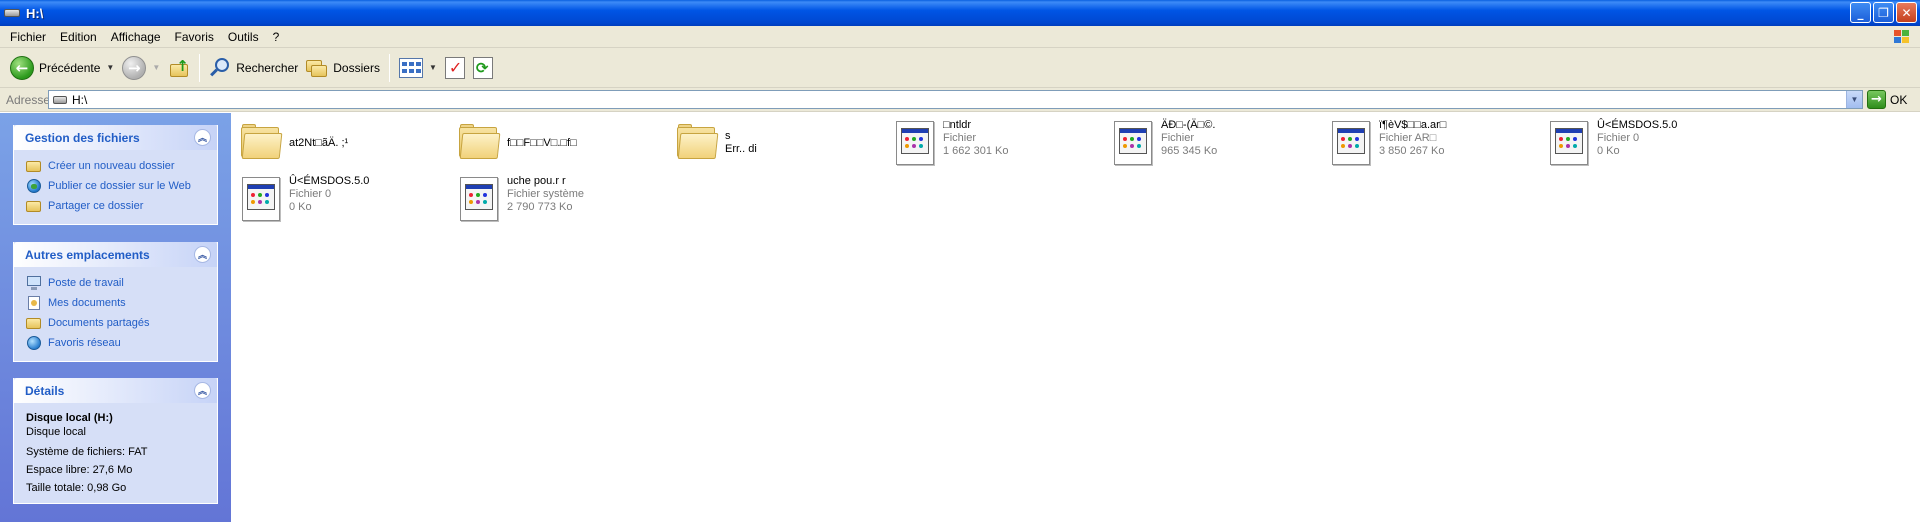 This screenshot has height=522, width=1920. What do you see at coordinates (69, 418) in the screenshot?
I see `details-name: Disque local (H:)` at bounding box center [69, 418].